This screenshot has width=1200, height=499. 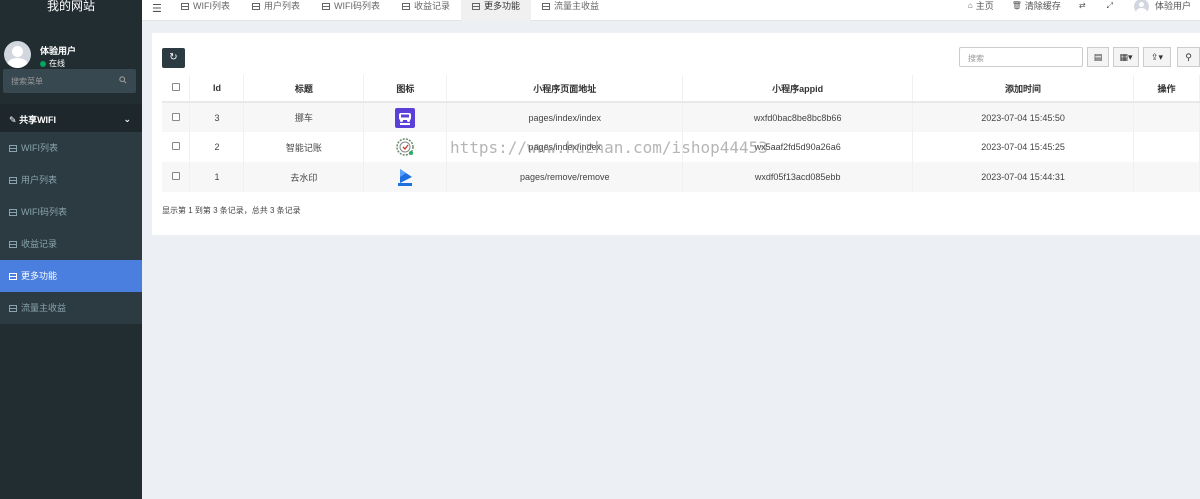 I want to click on chevron-down-icon: ⌄, so click(x=127, y=119).